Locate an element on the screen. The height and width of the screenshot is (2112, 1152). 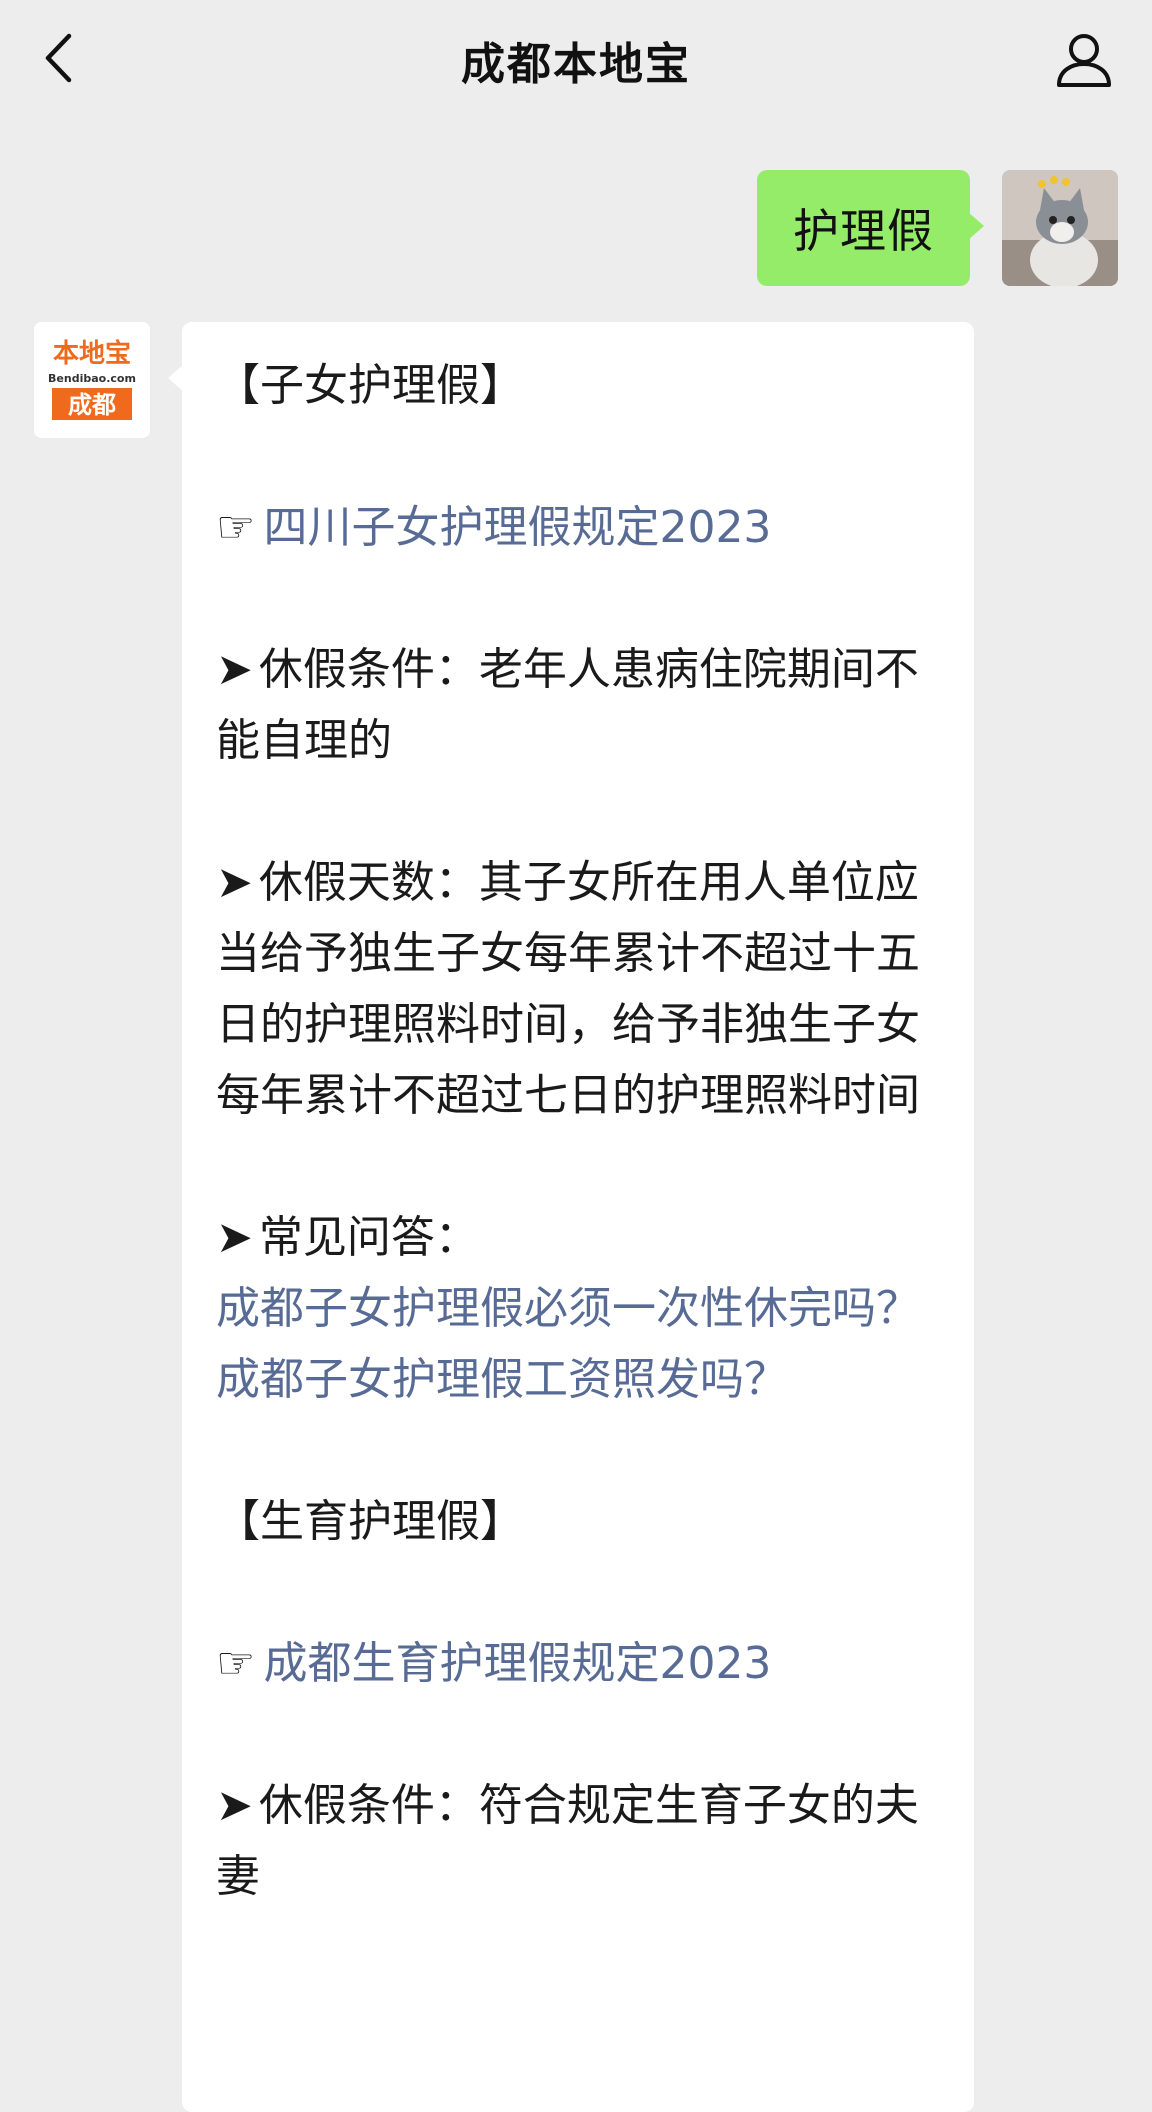
logo-domain-text: Bendibao.com is located at coordinates (92, 378).